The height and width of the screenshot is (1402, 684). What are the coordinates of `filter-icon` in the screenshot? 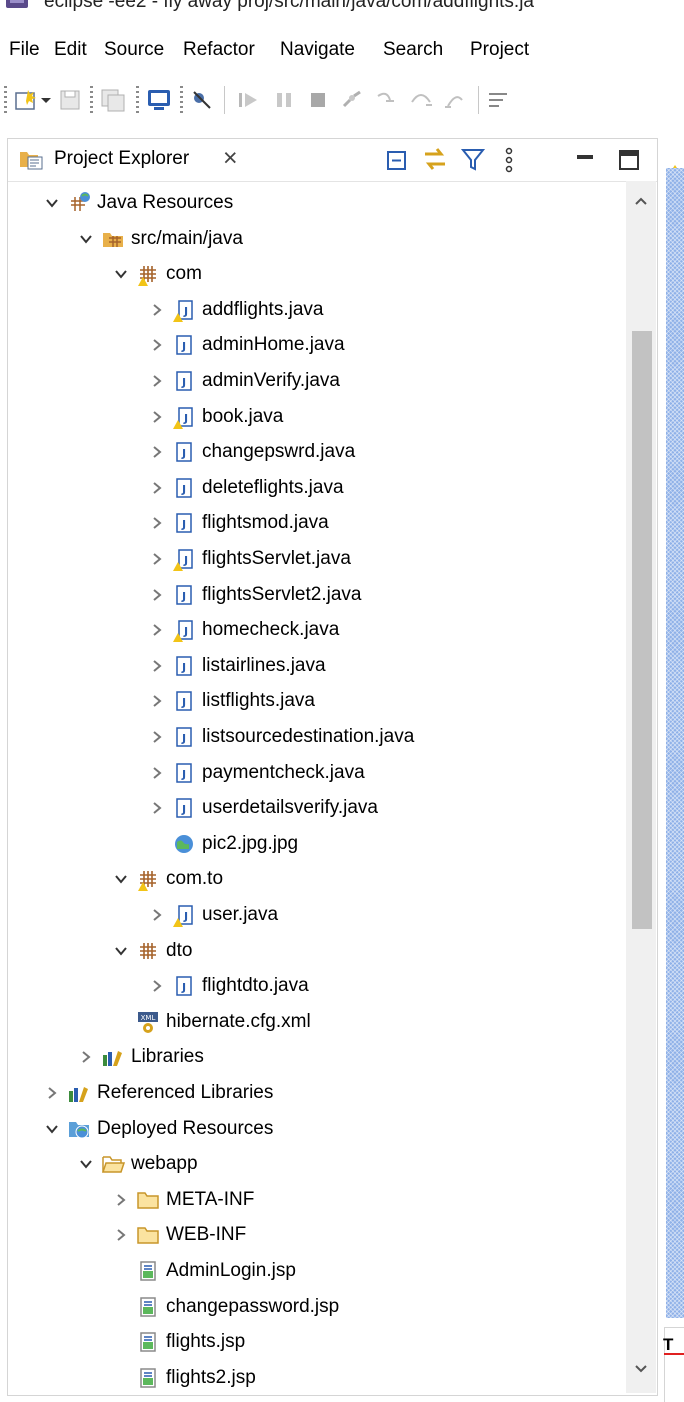 It's located at (473, 160).